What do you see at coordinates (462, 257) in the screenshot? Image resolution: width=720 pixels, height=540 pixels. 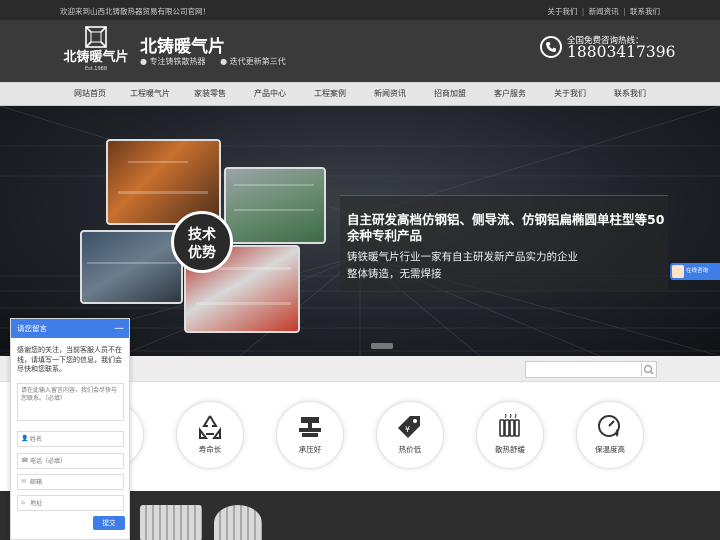 I see `banner-subline: 铸铁暖气片行业一家有自主研发新产品实力的企业` at bounding box center [462, 257].